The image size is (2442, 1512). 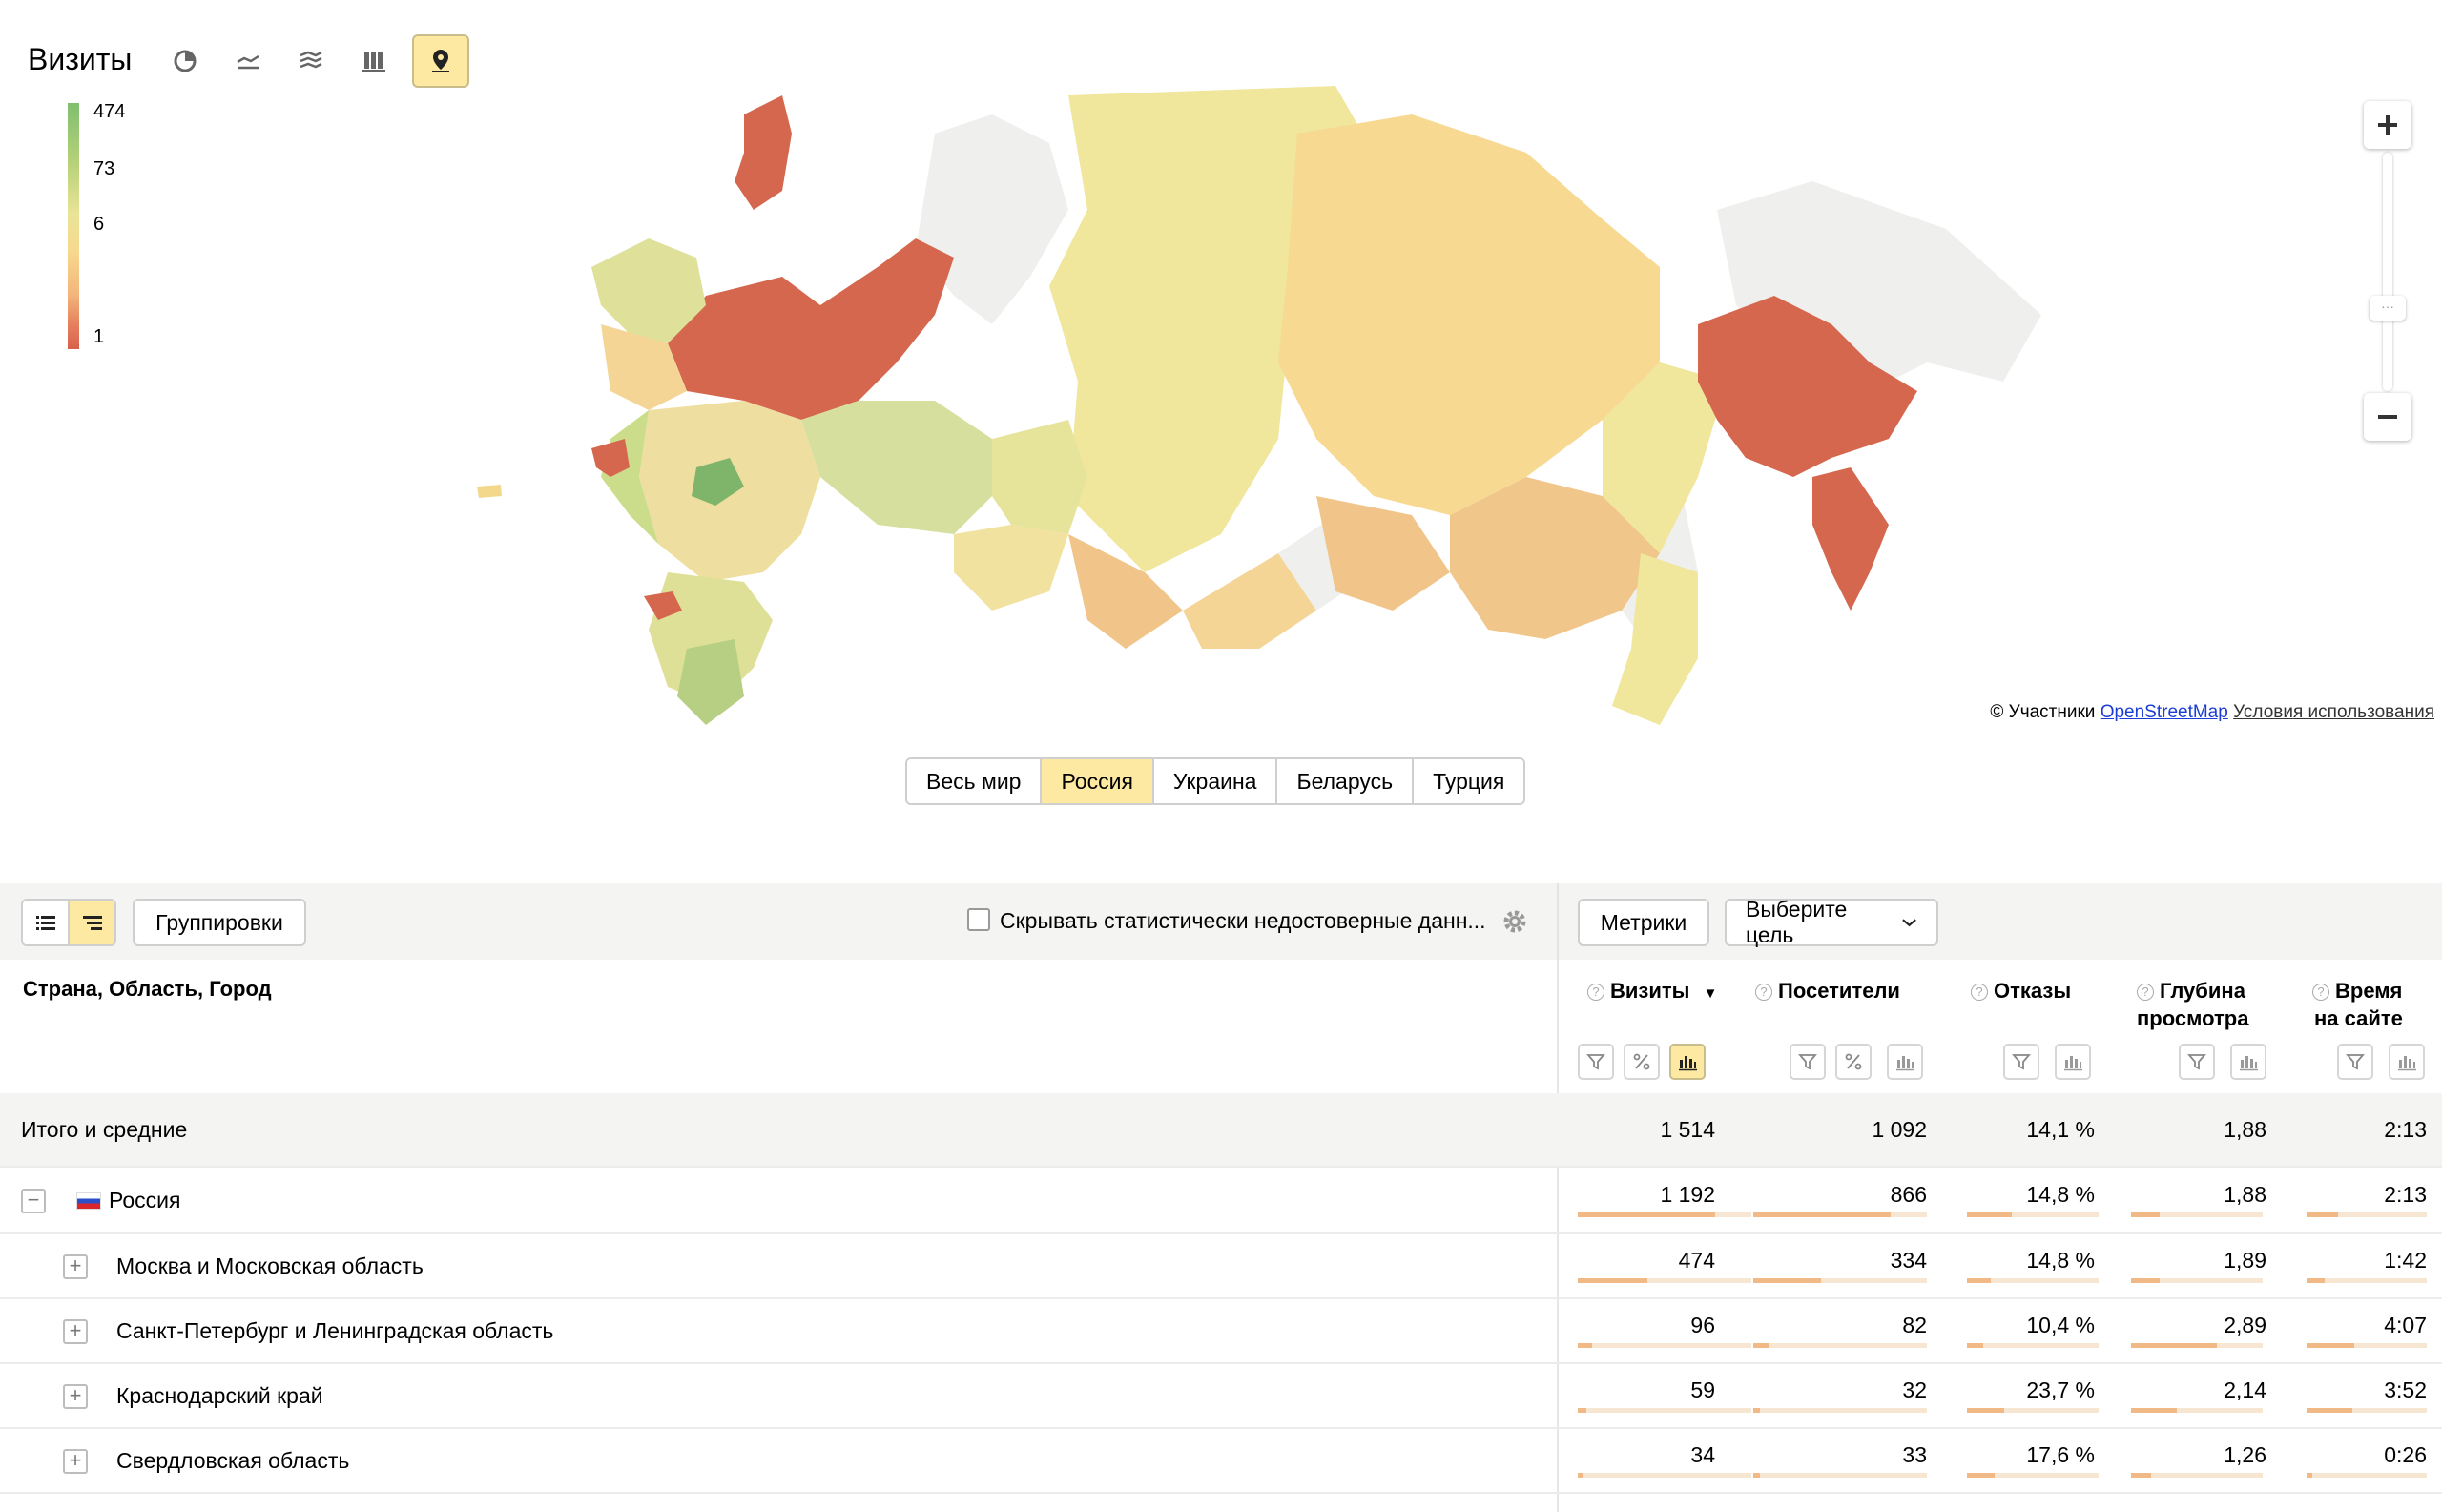 I want to click on osm-link: OpenStreetMap, so click(x=2164, y=712).